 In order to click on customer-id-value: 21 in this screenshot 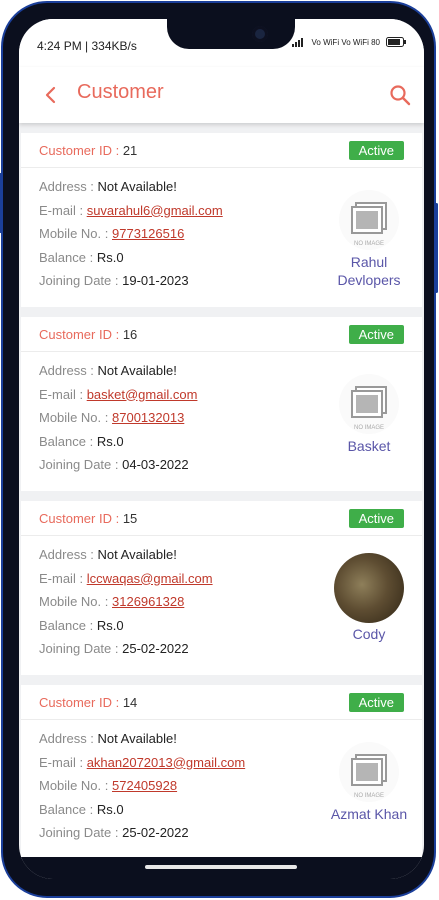, I will do `click(130, 150)`.